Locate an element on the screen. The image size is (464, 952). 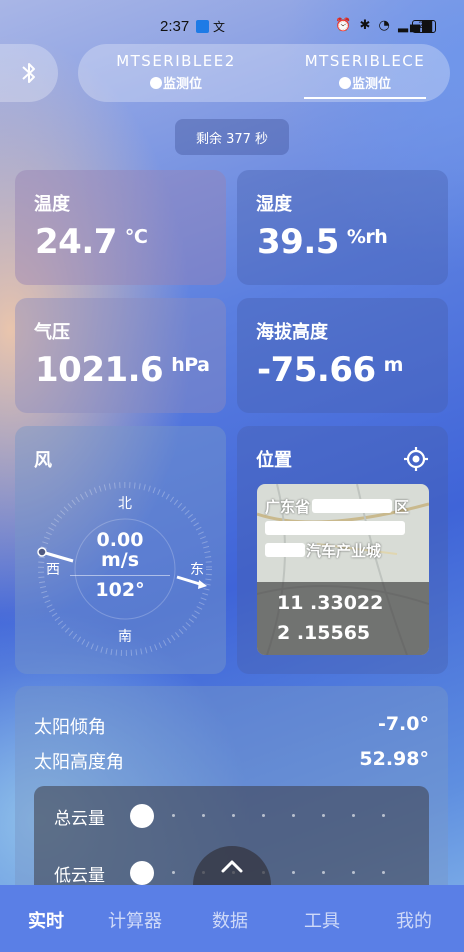
status-time: 2:37 is located at coordinates (175, 26).